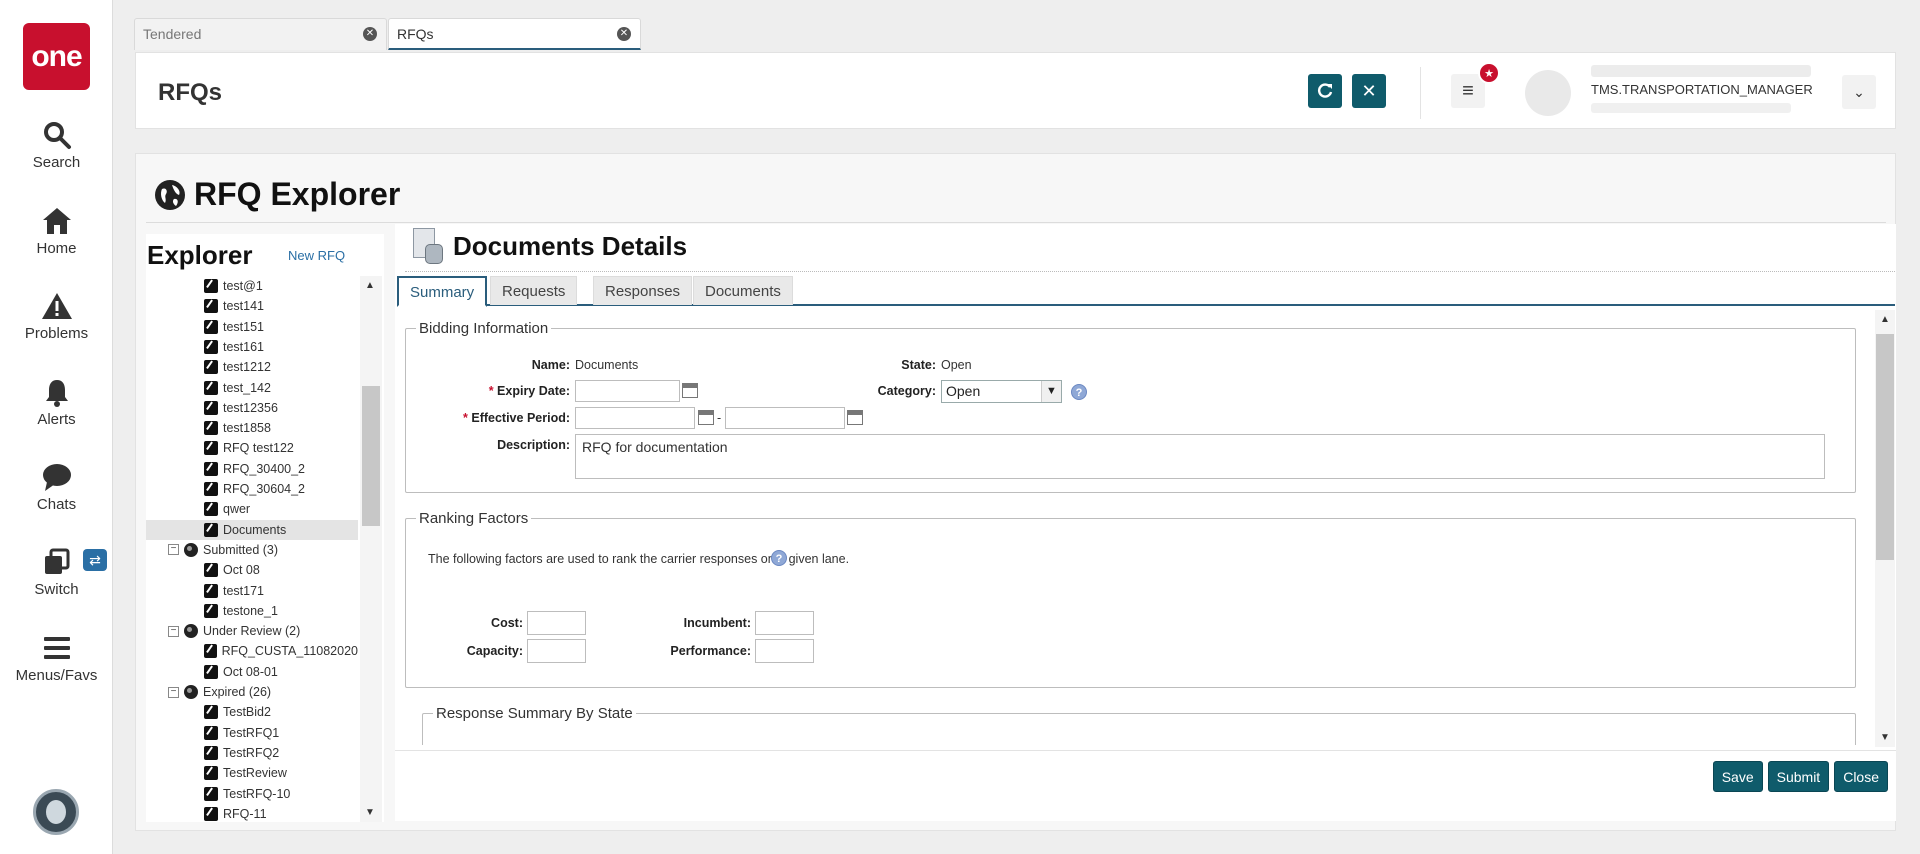 This screenshot has height=854, width=1920. Describe the element at coordinates (635, 418) in the screenshot. I see `effective-start-input` at that location.